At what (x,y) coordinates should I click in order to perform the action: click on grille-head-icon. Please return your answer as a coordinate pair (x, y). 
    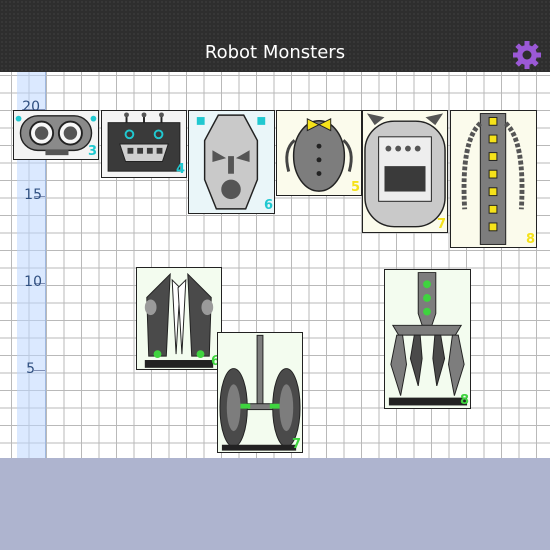
    Looking at the image, I should click on (144, 142).